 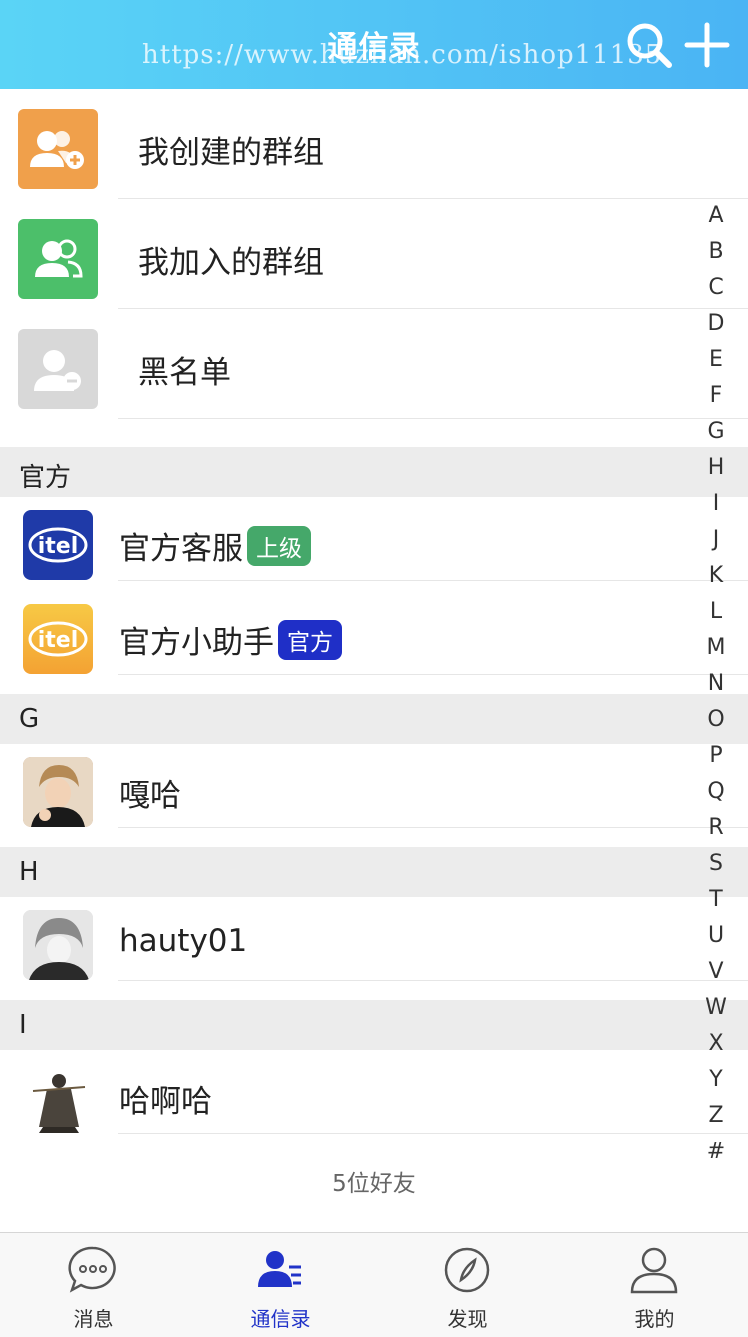 What do you see at coordinates (181, 549) in the screenshot?
I see `contact-name-text: 官方客服` at bounding box center [181, 549].